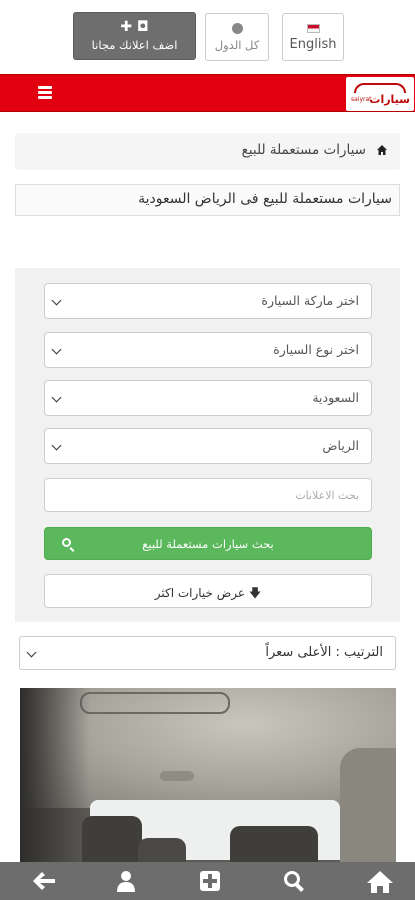  I want to click on language-label: English, so click(313, 44).